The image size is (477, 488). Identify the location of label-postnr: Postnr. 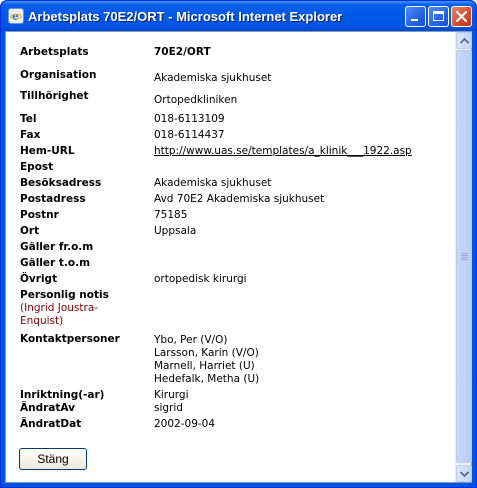
(39, 215).